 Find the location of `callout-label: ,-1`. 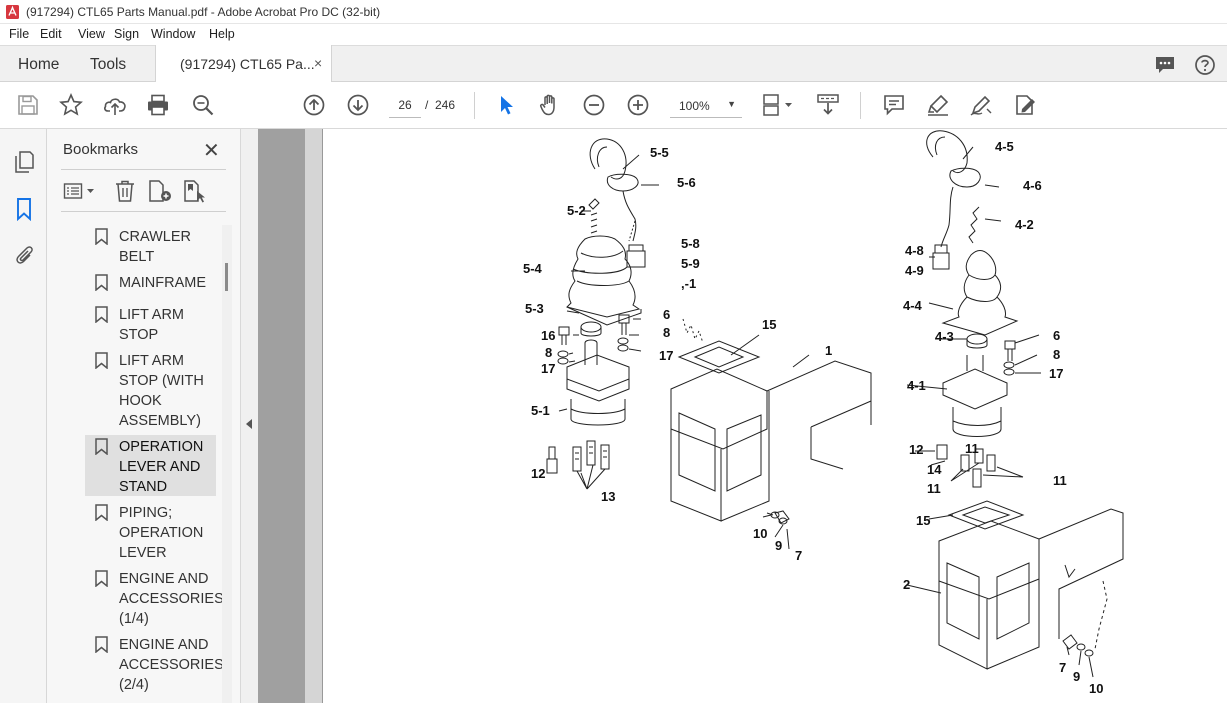

callout-label: ,-1 is located at coordinates (688, 283).